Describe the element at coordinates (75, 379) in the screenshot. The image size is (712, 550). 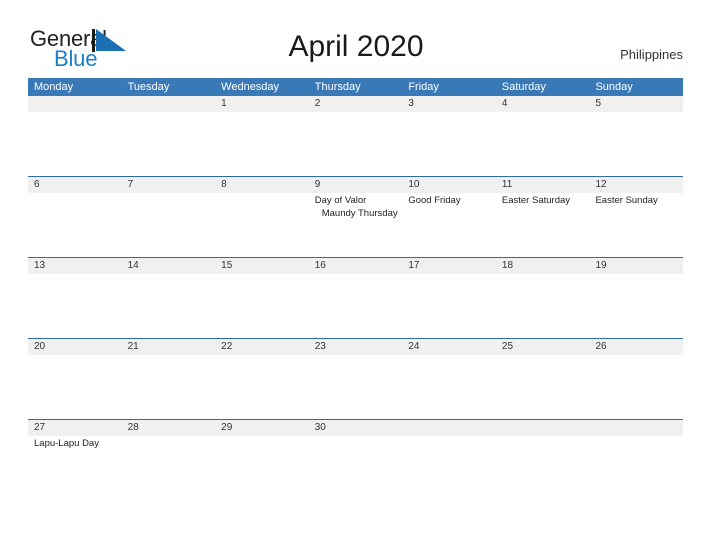
I see `day-cell: 20` at that location.